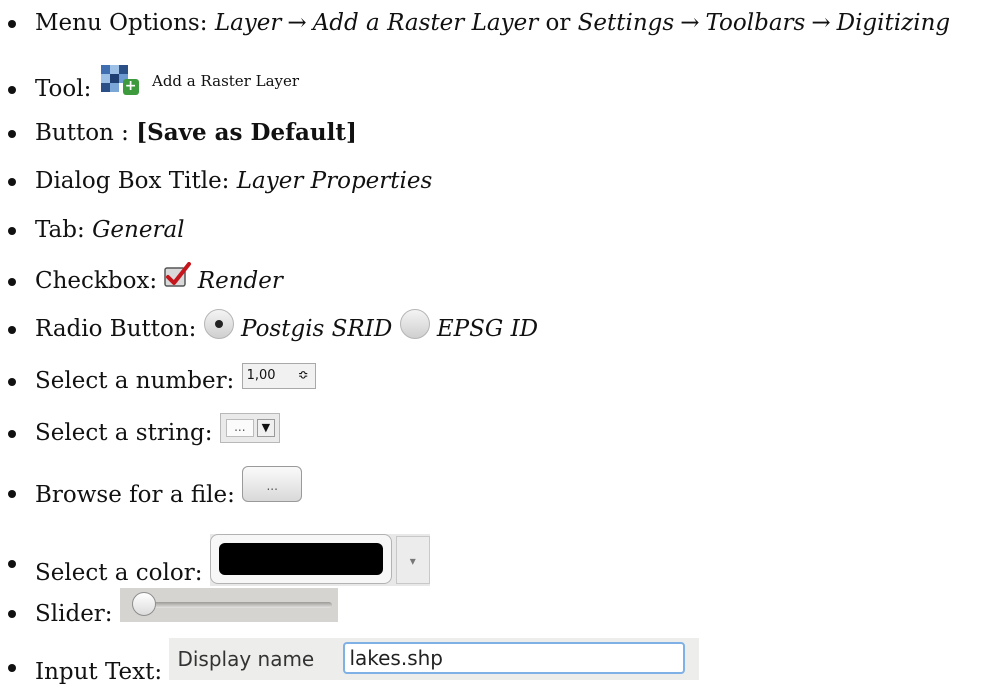 The image size is (994, 694). Describe the element at coordinates (558, 23) in the screenshot. I see `or-text: or` at that location.